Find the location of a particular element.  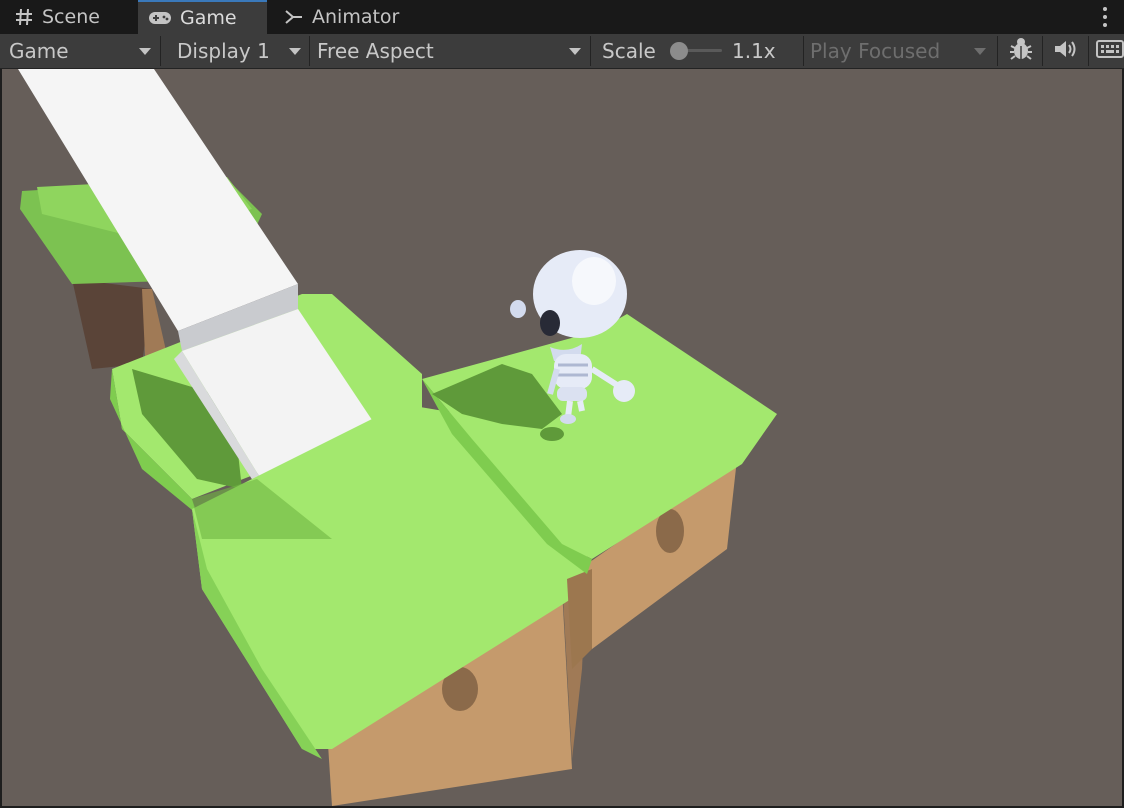

display-select-value: Display 1 is located at coordinates (223, 51).